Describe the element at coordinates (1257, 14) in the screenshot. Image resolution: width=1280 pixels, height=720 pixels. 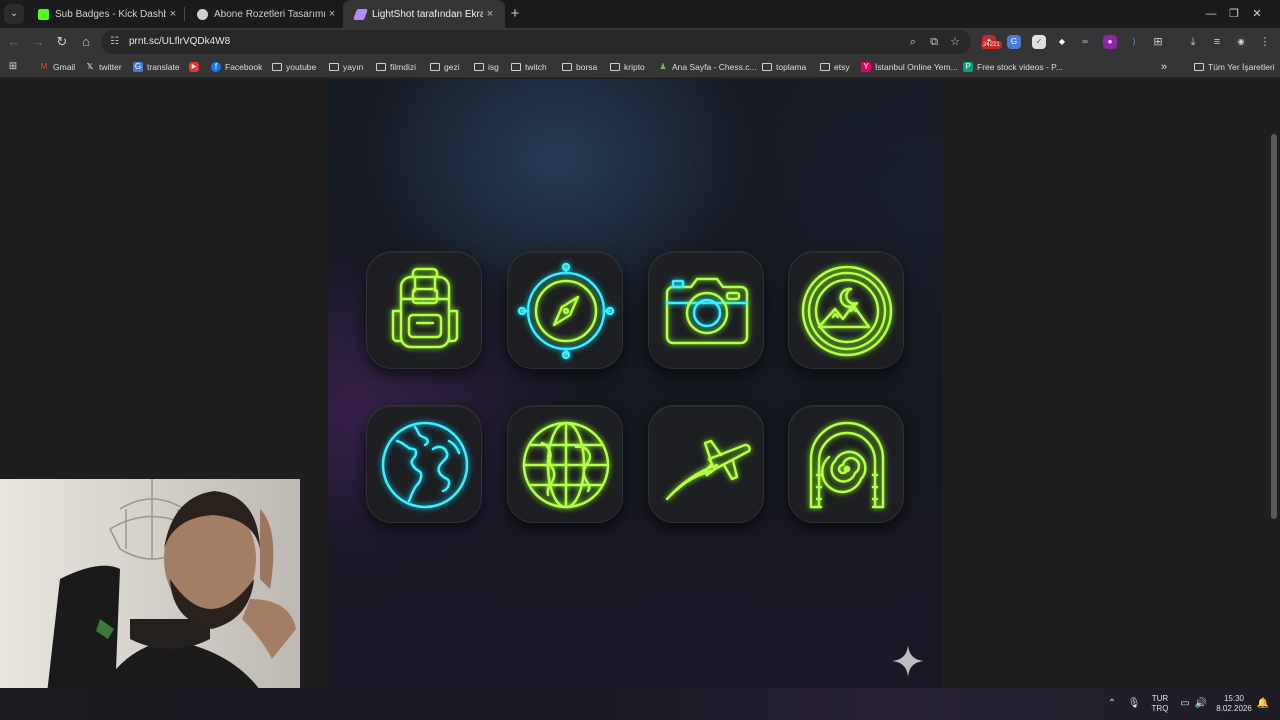
I see `window-close-icon: ✕` at that location.